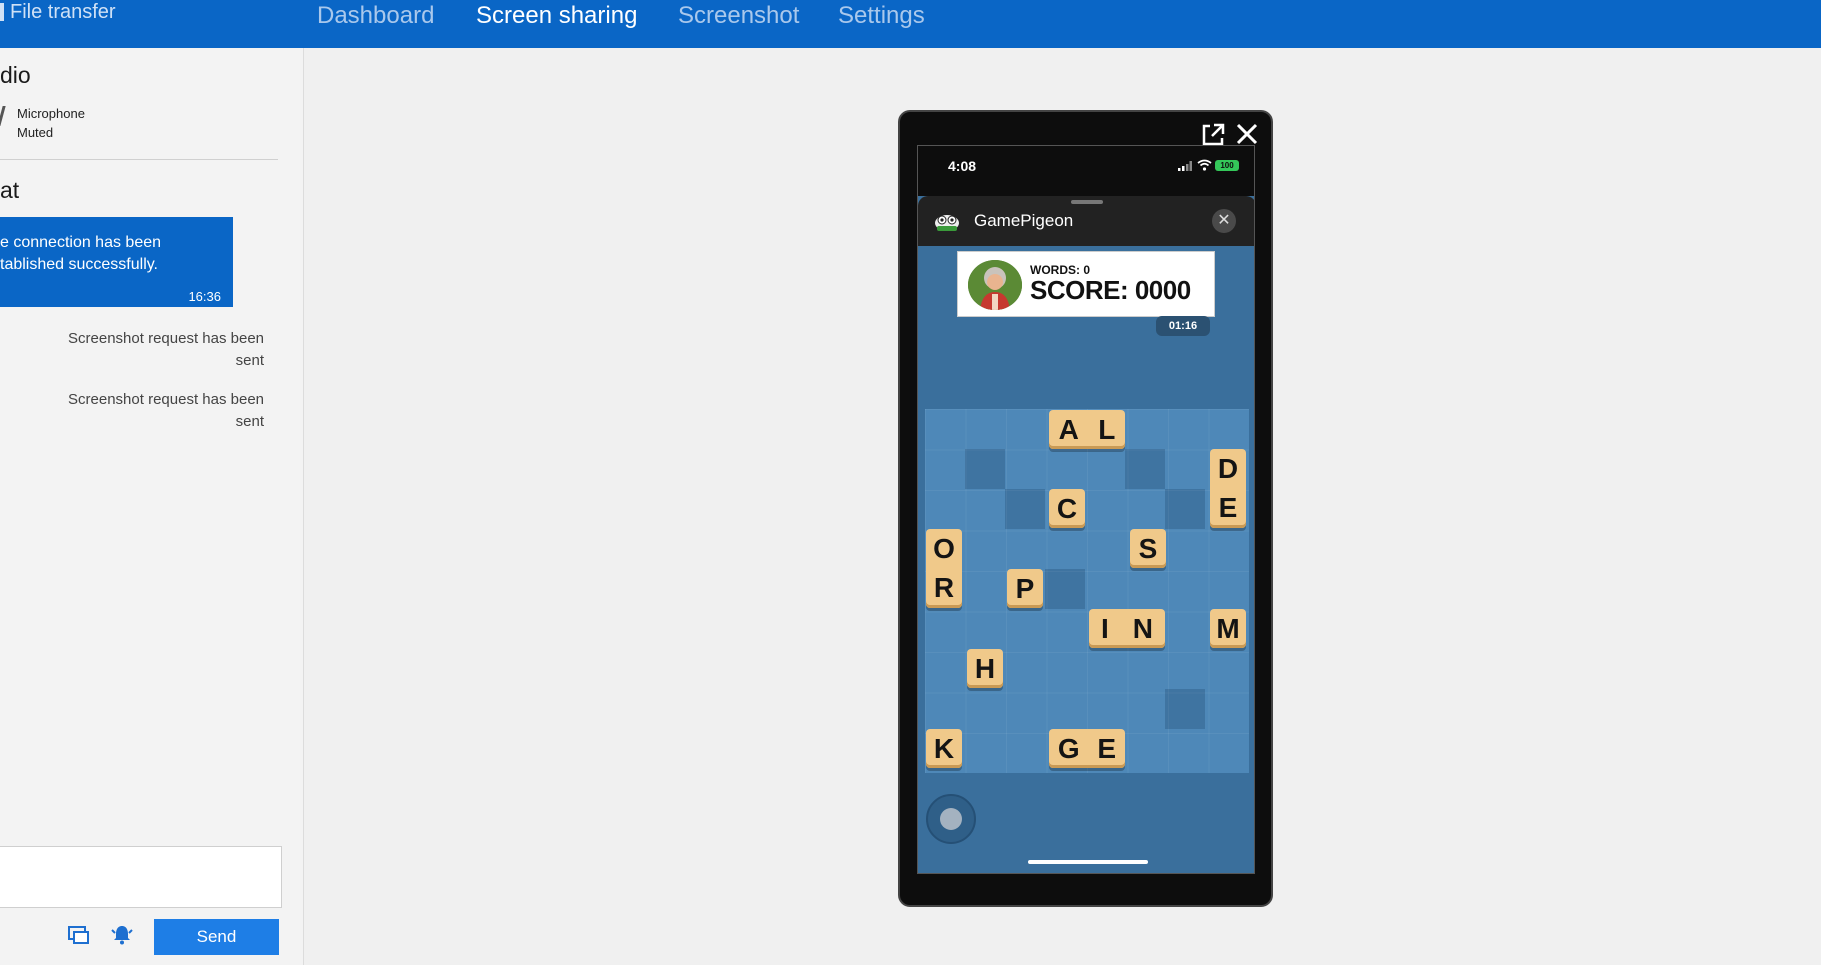 Image resolution: width=1821 pixels, height=965 pixels. Describe the element at coordinates (1204, 165) in the screenshot. I see `wifi-icon` at that location.